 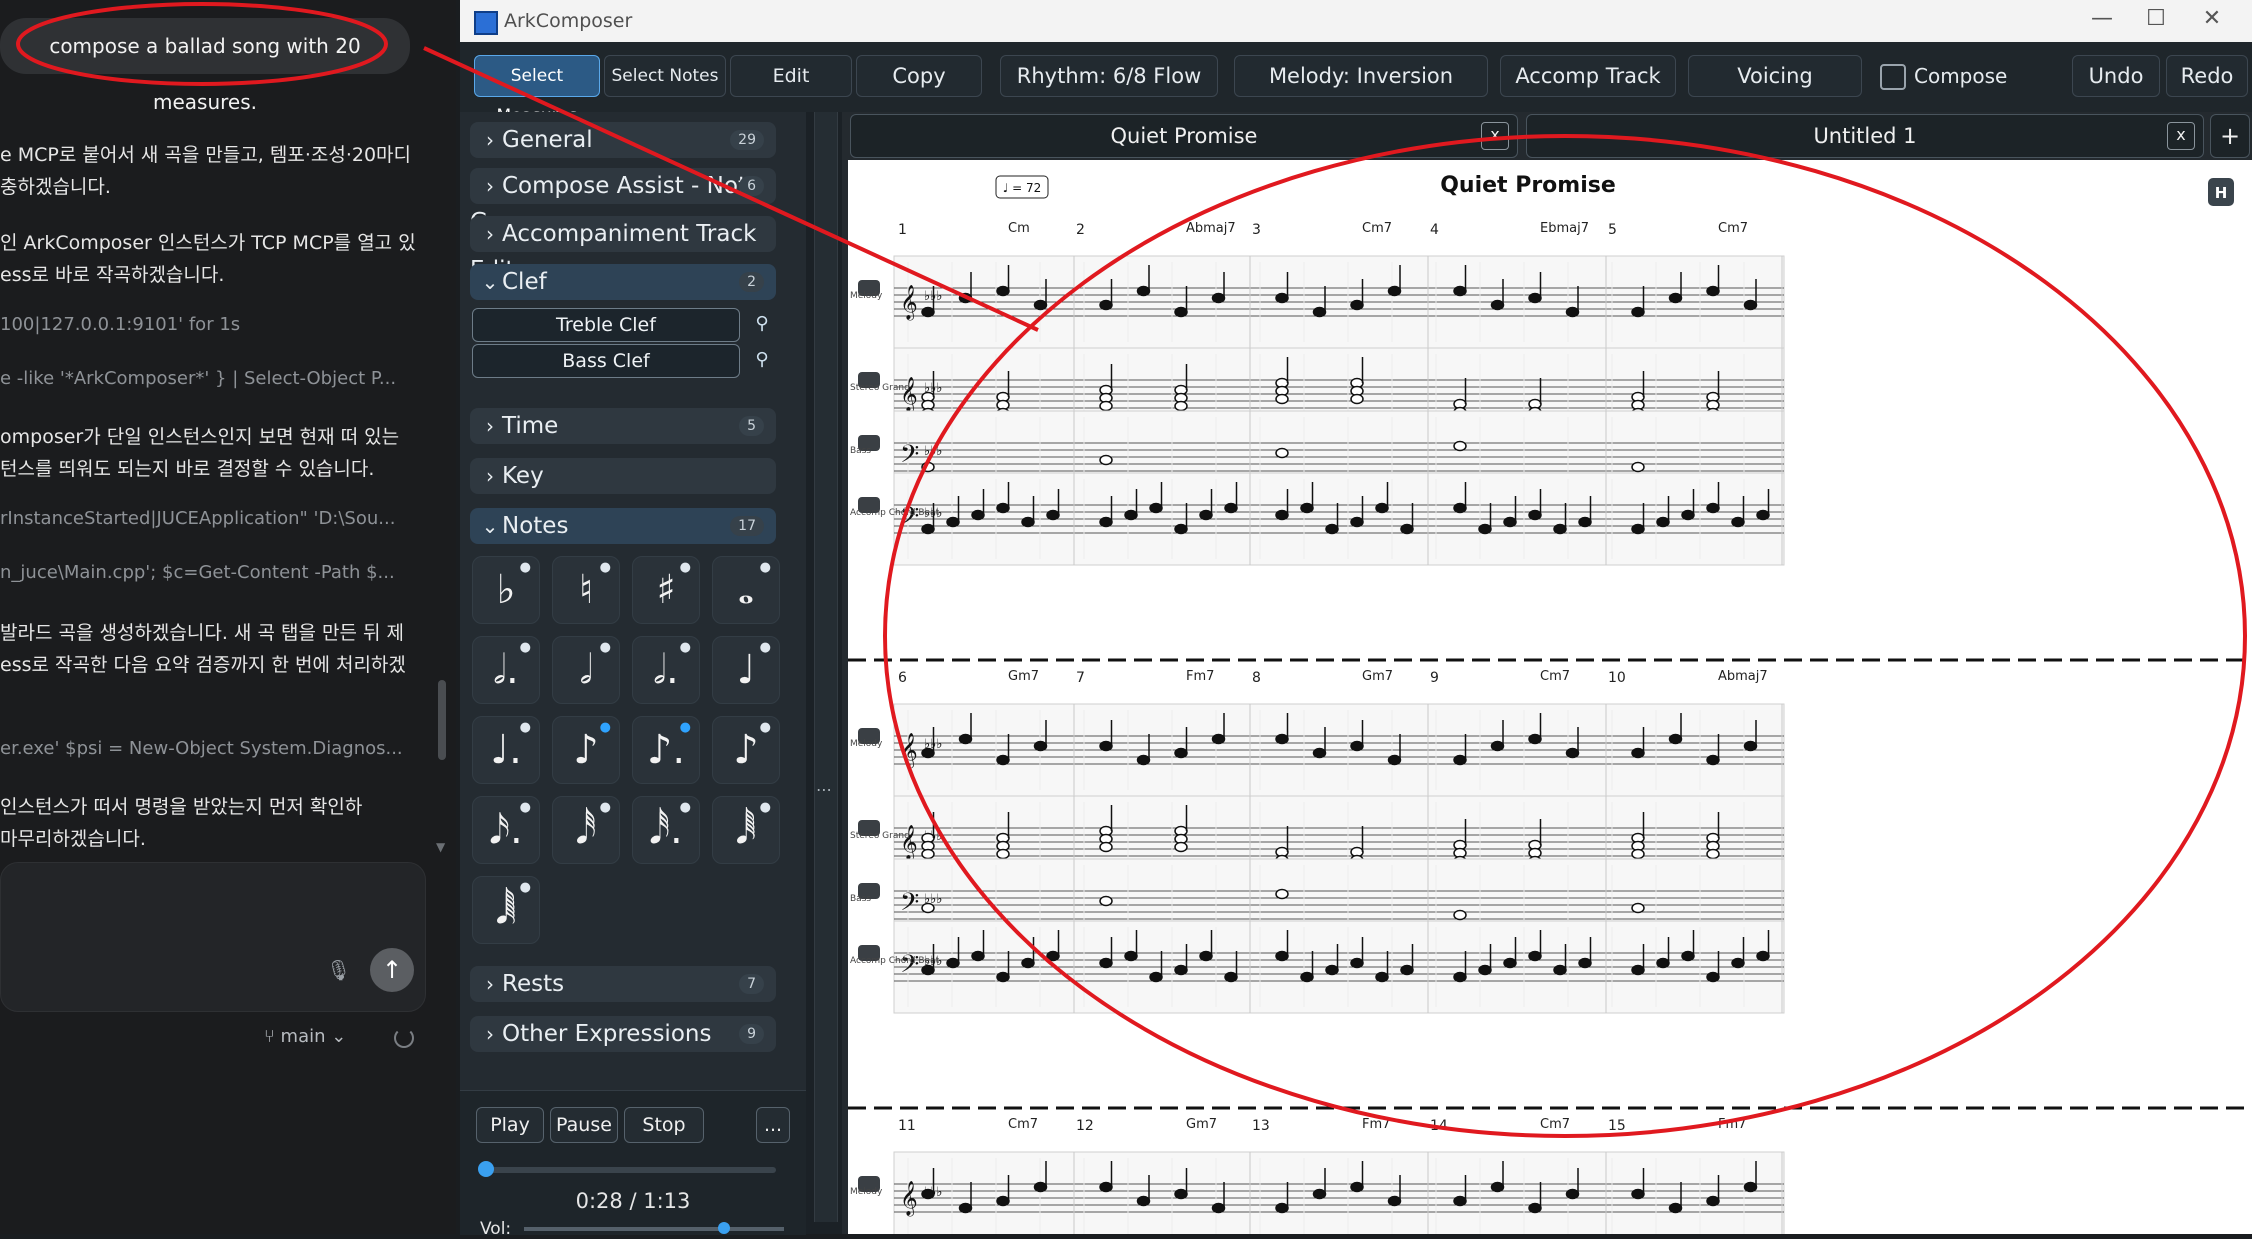 I want to click on bass-clef-button: Bass Clef, so click(x=606, y=361).